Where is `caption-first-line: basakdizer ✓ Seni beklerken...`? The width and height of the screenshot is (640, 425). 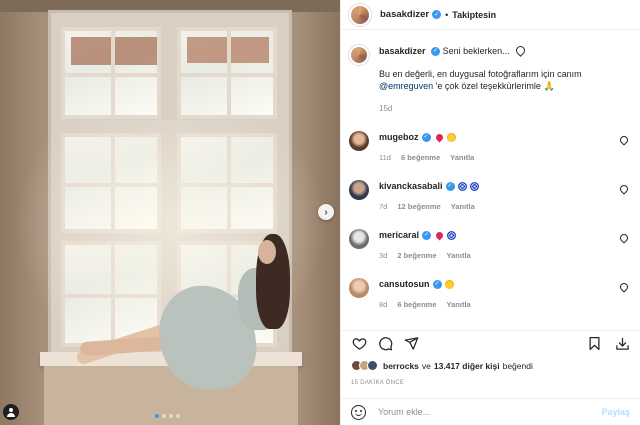
caption-first-line: basakdizer ✓ Seni beklerken... is located at coordinates (503, 51).